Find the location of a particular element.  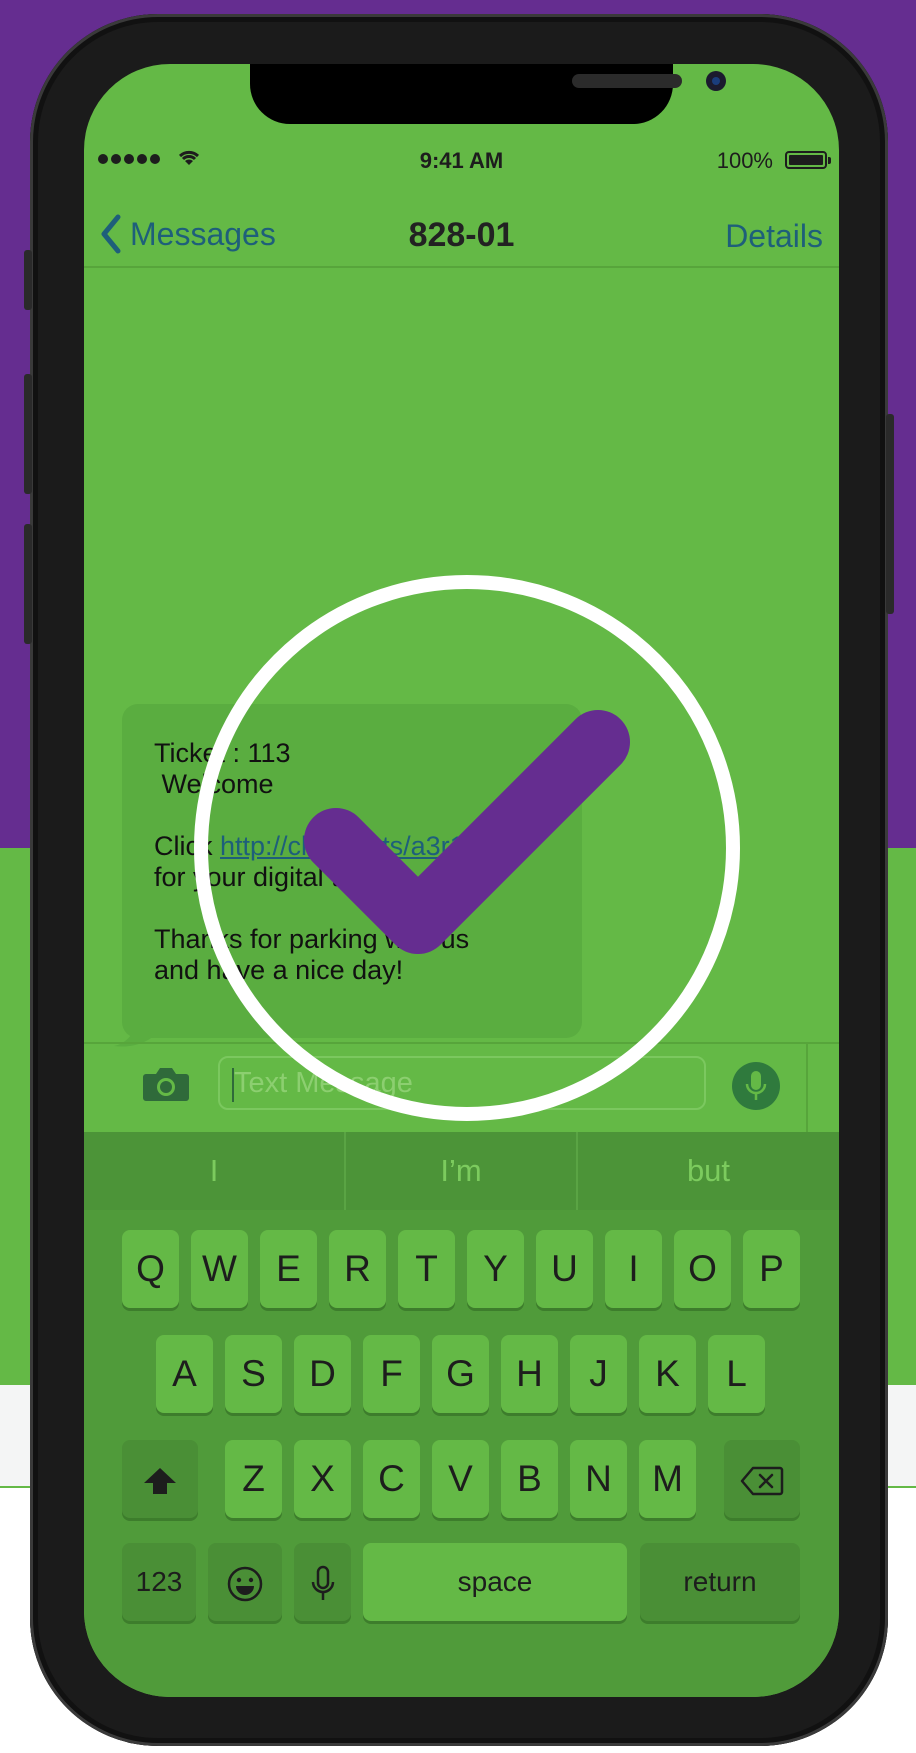

shift-key is located at coordinates (160, 1479).